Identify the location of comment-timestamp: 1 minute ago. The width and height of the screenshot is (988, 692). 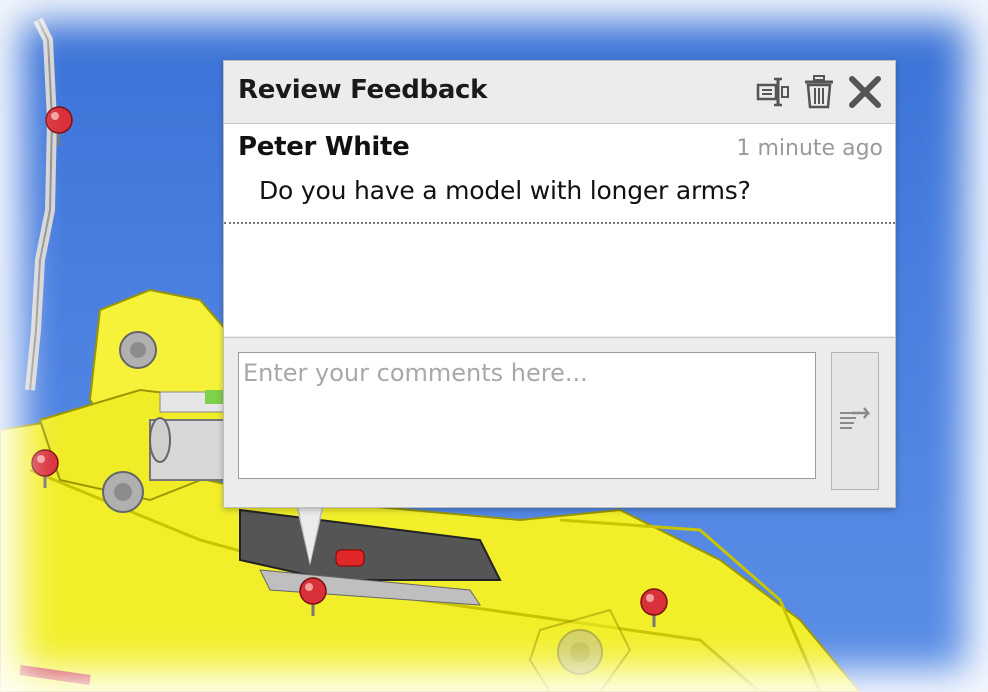
(809, 148).